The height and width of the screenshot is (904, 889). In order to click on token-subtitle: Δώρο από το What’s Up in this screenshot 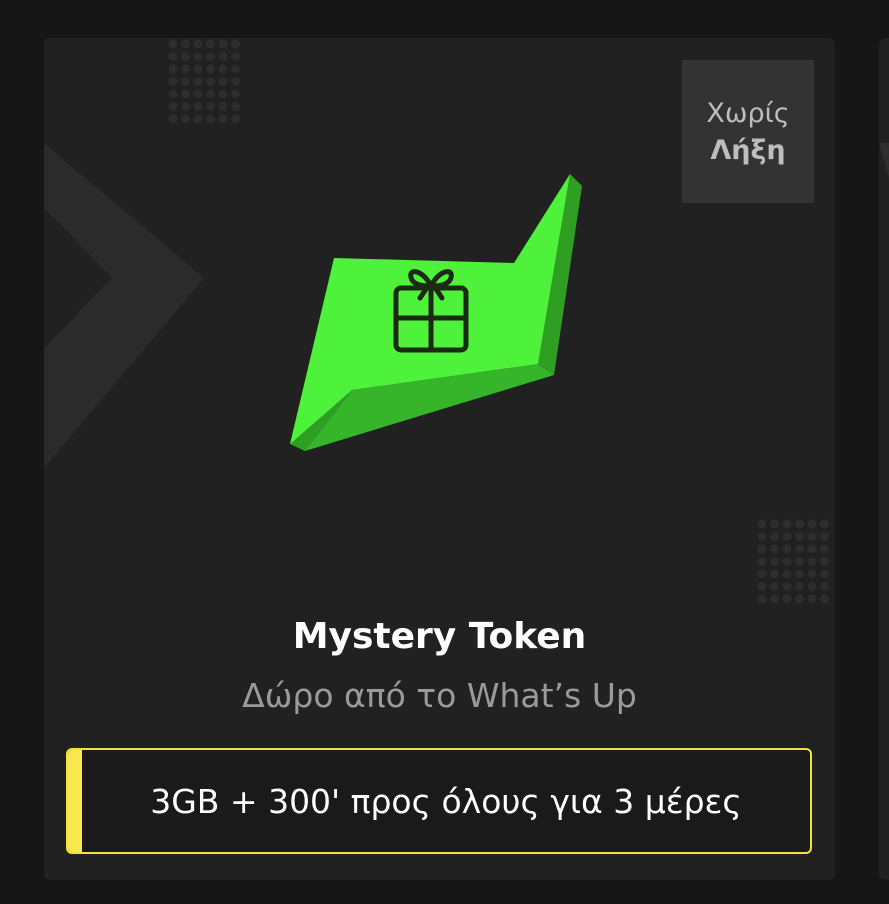, I will do `click(439, 695)`.